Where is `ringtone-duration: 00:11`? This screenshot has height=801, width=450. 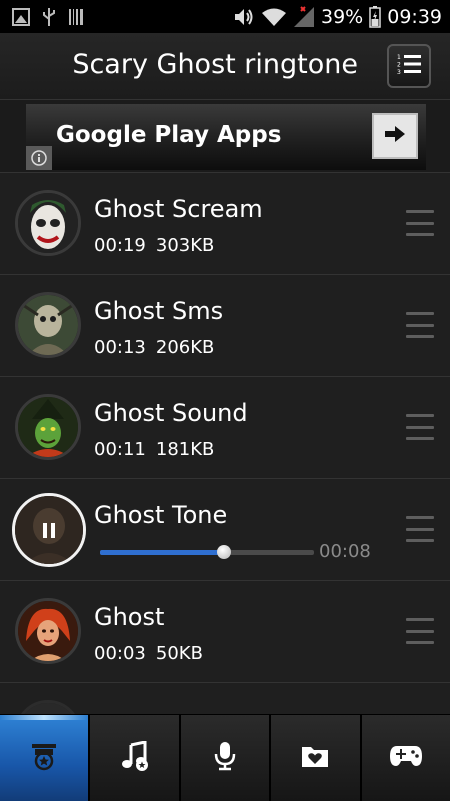 ringtone-duration: 00:11 is located at coordinates (120, 449).